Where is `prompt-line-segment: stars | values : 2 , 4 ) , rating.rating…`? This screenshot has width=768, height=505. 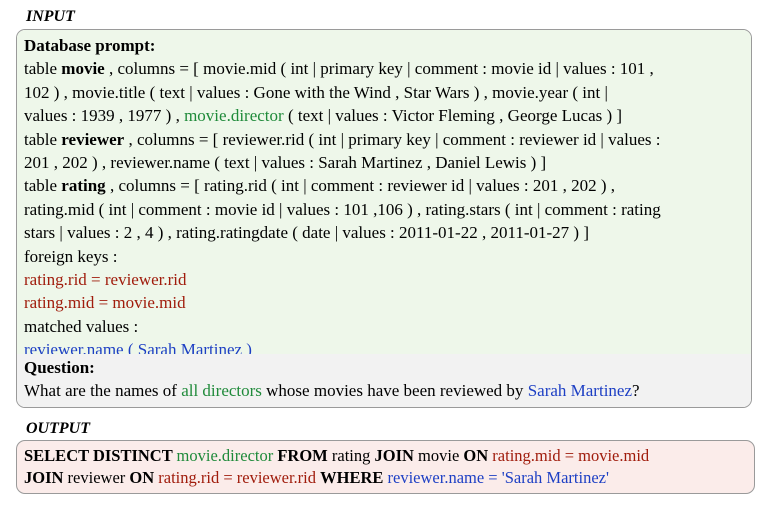 prompt-line-segment: stars | values : 2 , 4 ) , rating.rating… is located at coordinates (306, 233).